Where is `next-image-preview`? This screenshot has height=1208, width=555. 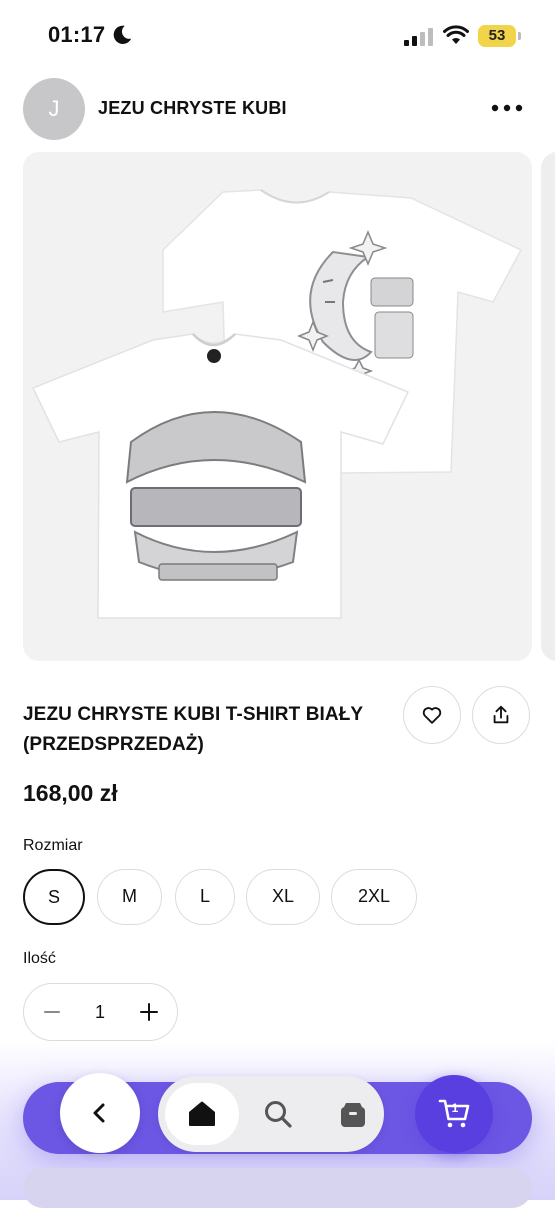 next-image-preview is located at coordinates (548, 406).